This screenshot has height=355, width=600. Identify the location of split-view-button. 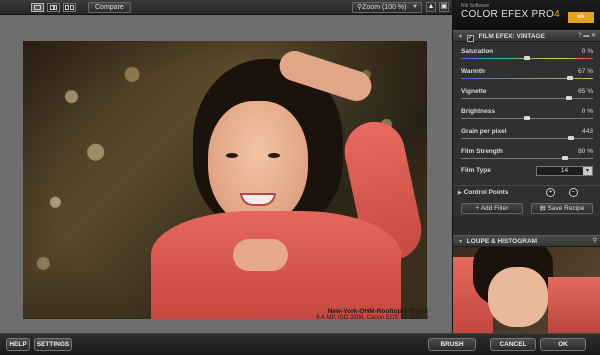
(53, 7).